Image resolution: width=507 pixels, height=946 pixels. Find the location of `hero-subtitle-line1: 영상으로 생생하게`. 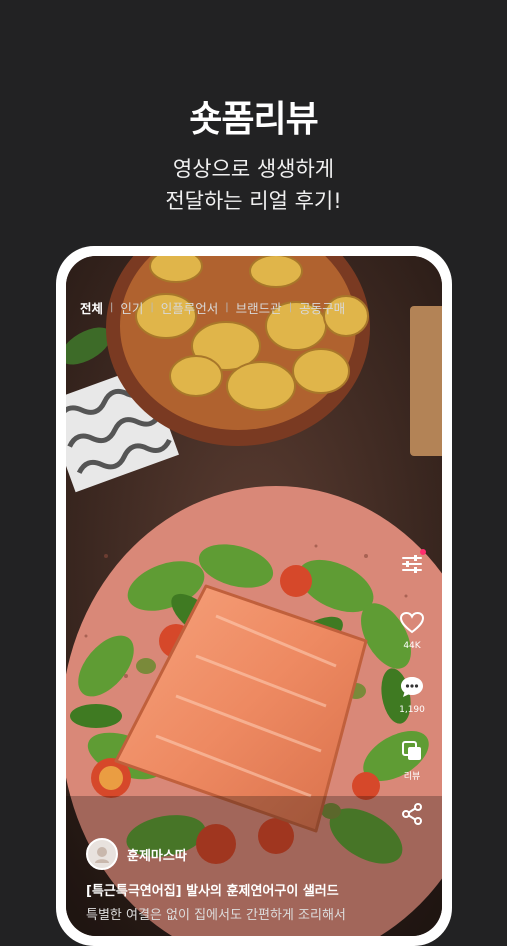

hero-subtitle-line1: 영상으로 생생하게 is located at coordinates (253, 169).